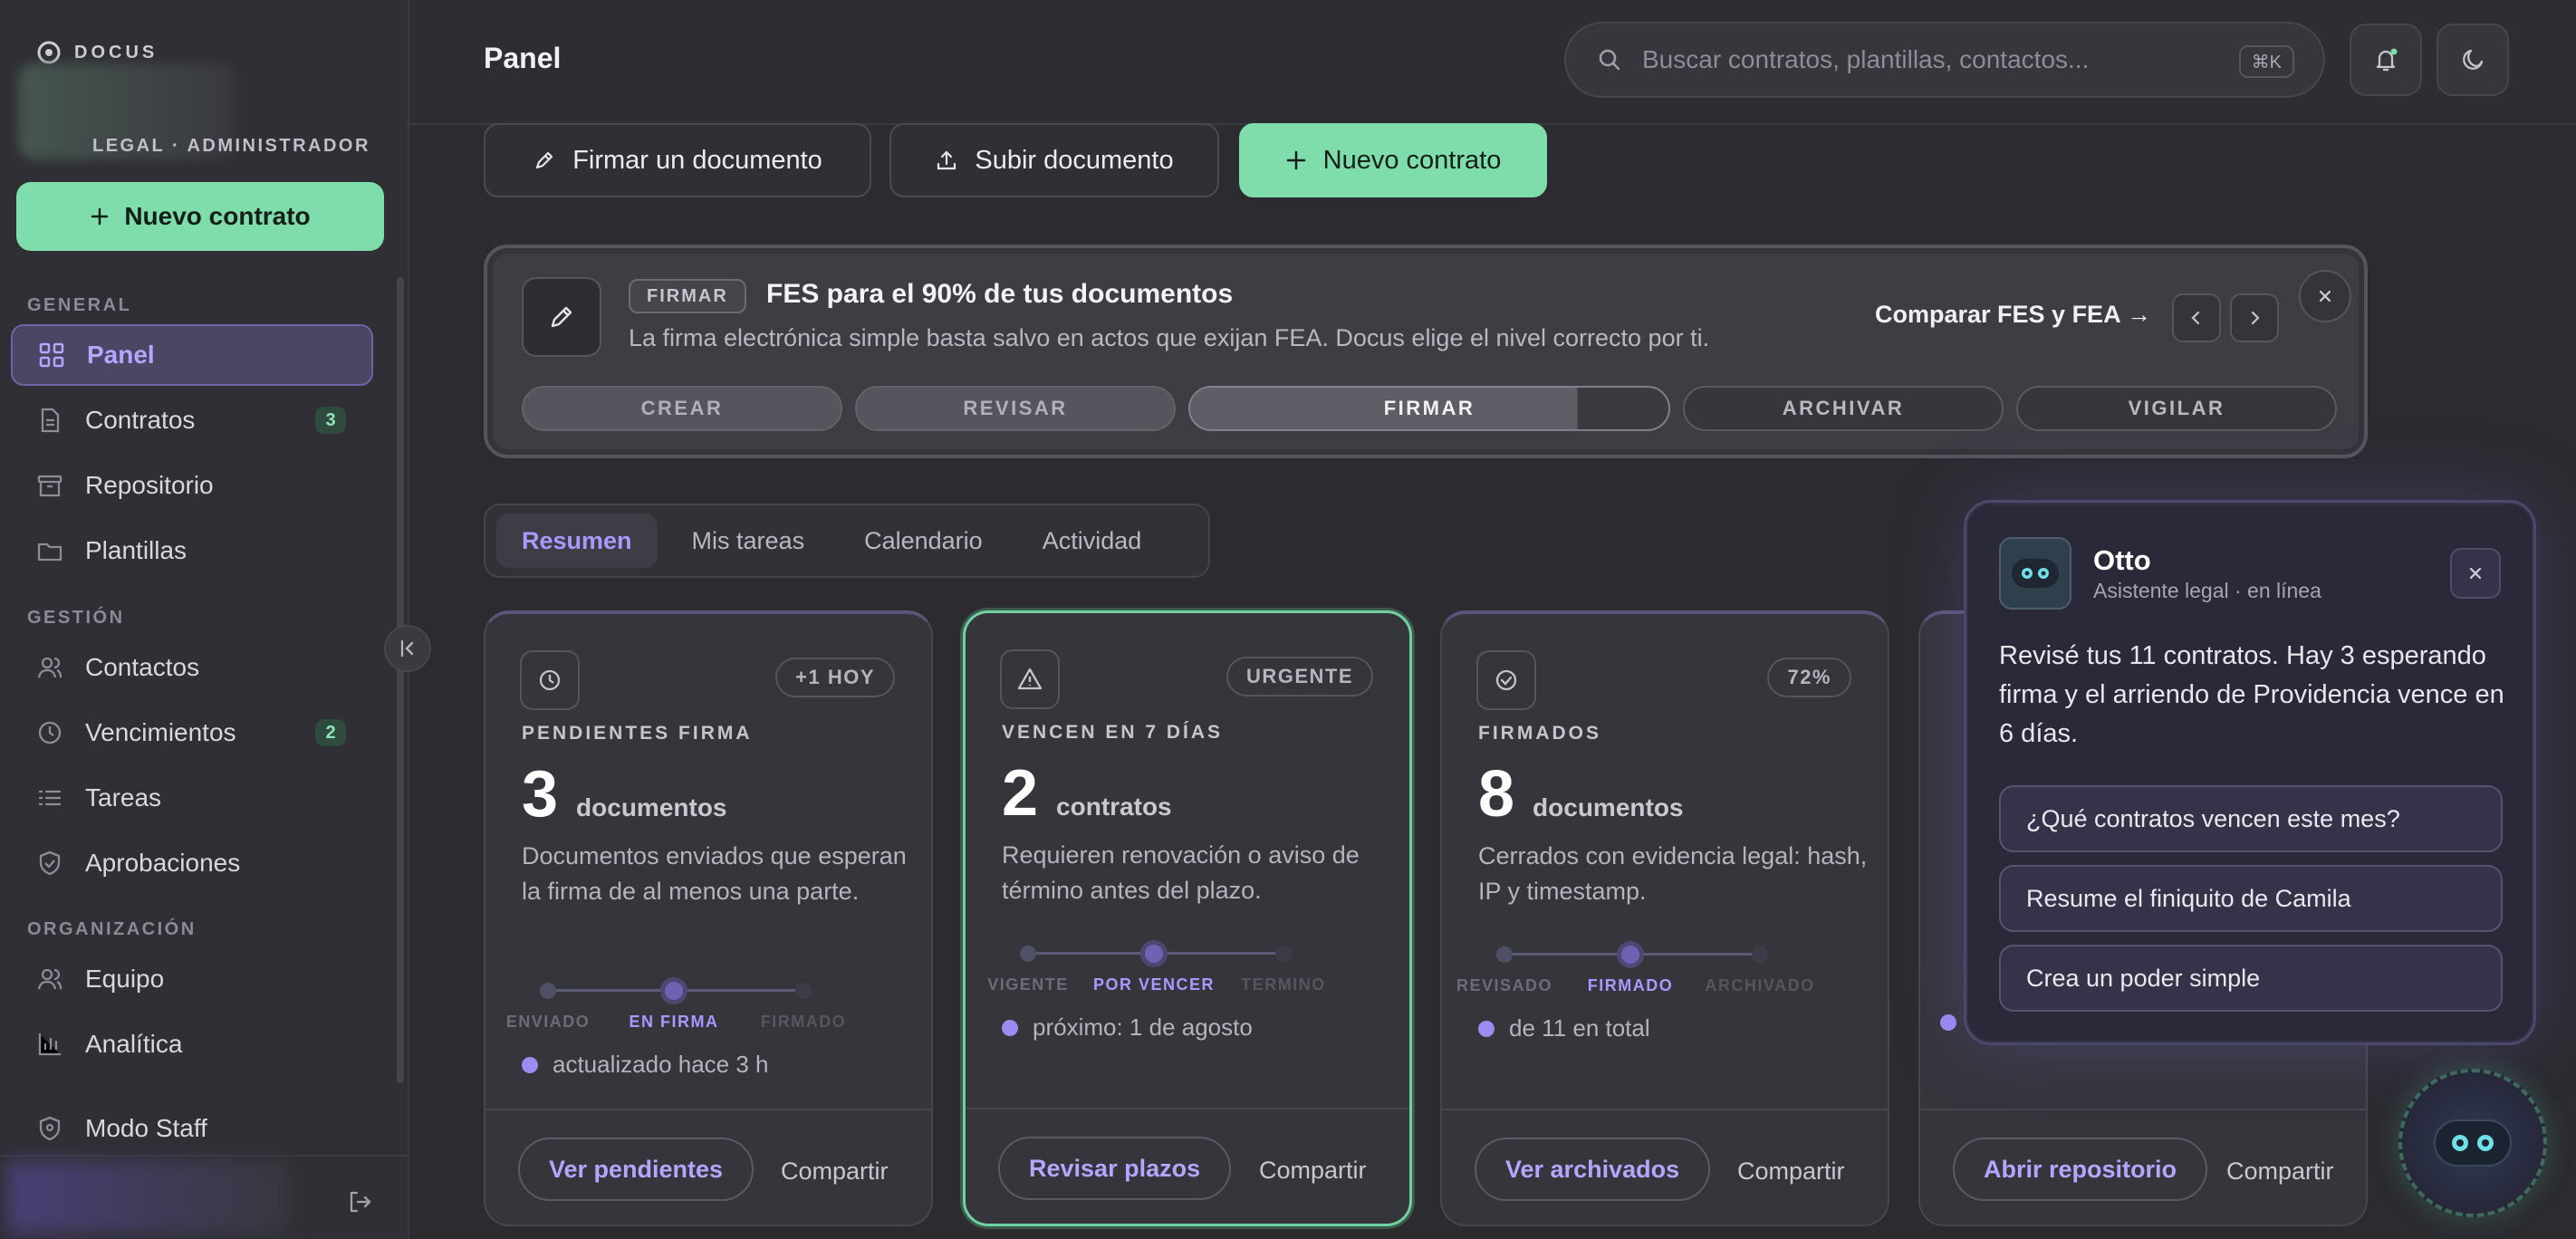  Describe the element at coordinates (636, 1169) in the screenshot. I see `ver-pendientes-button: Ver pendientes` at that location.